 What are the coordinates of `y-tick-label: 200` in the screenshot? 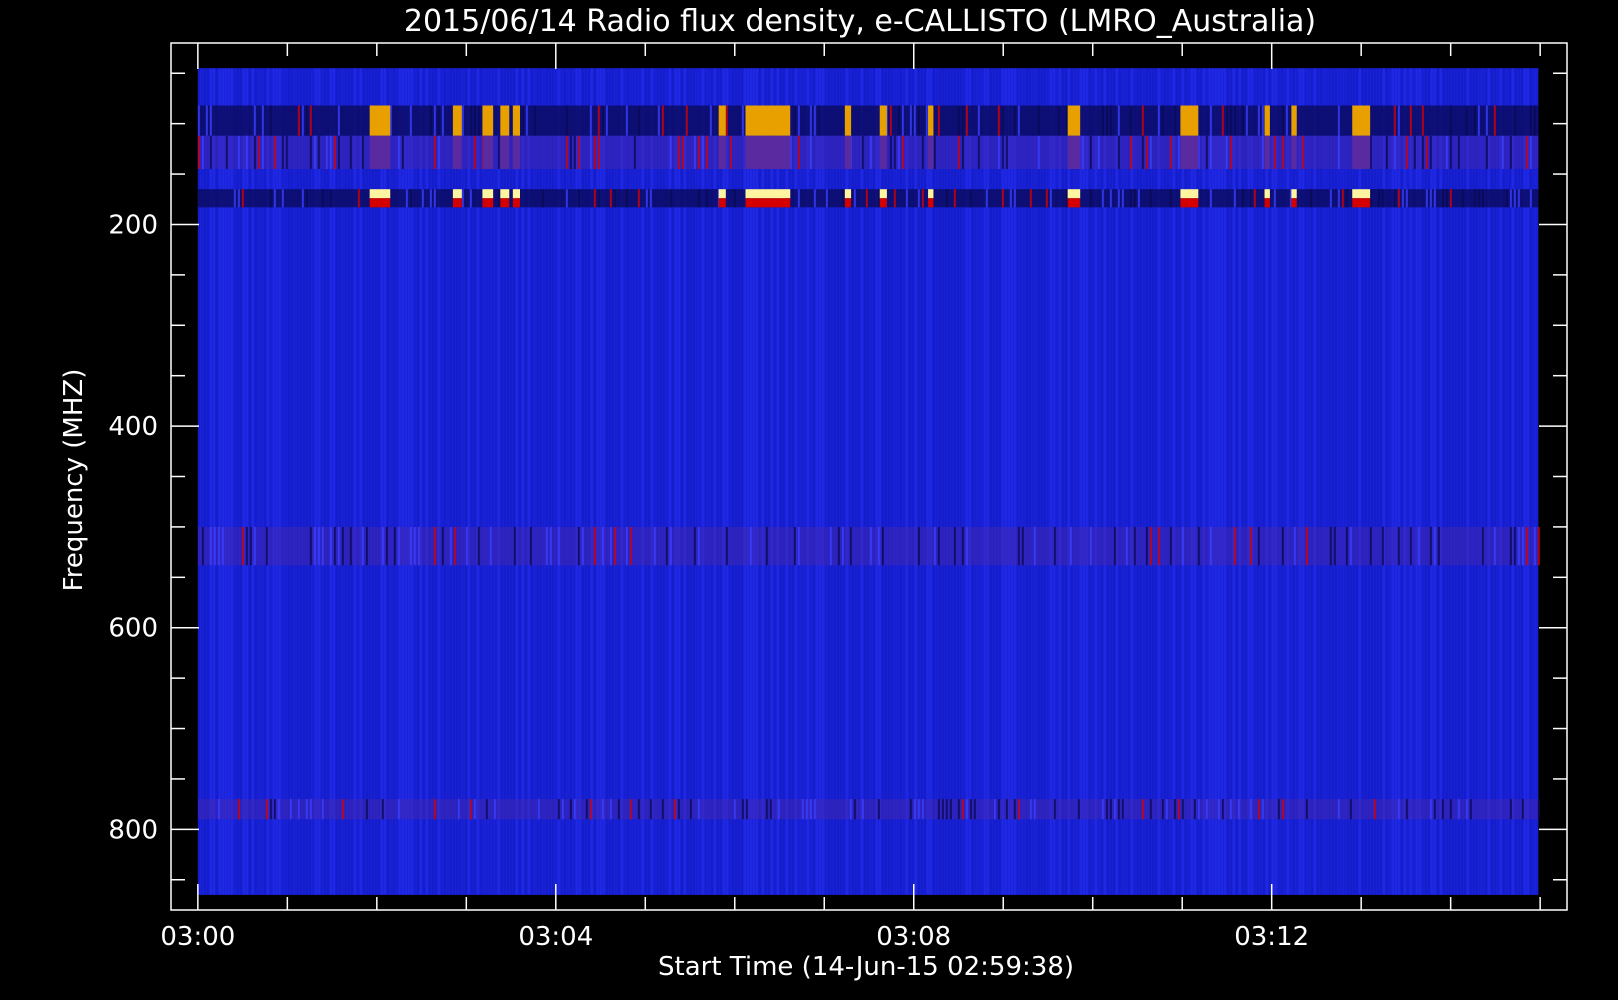 It's located at (133, 225).